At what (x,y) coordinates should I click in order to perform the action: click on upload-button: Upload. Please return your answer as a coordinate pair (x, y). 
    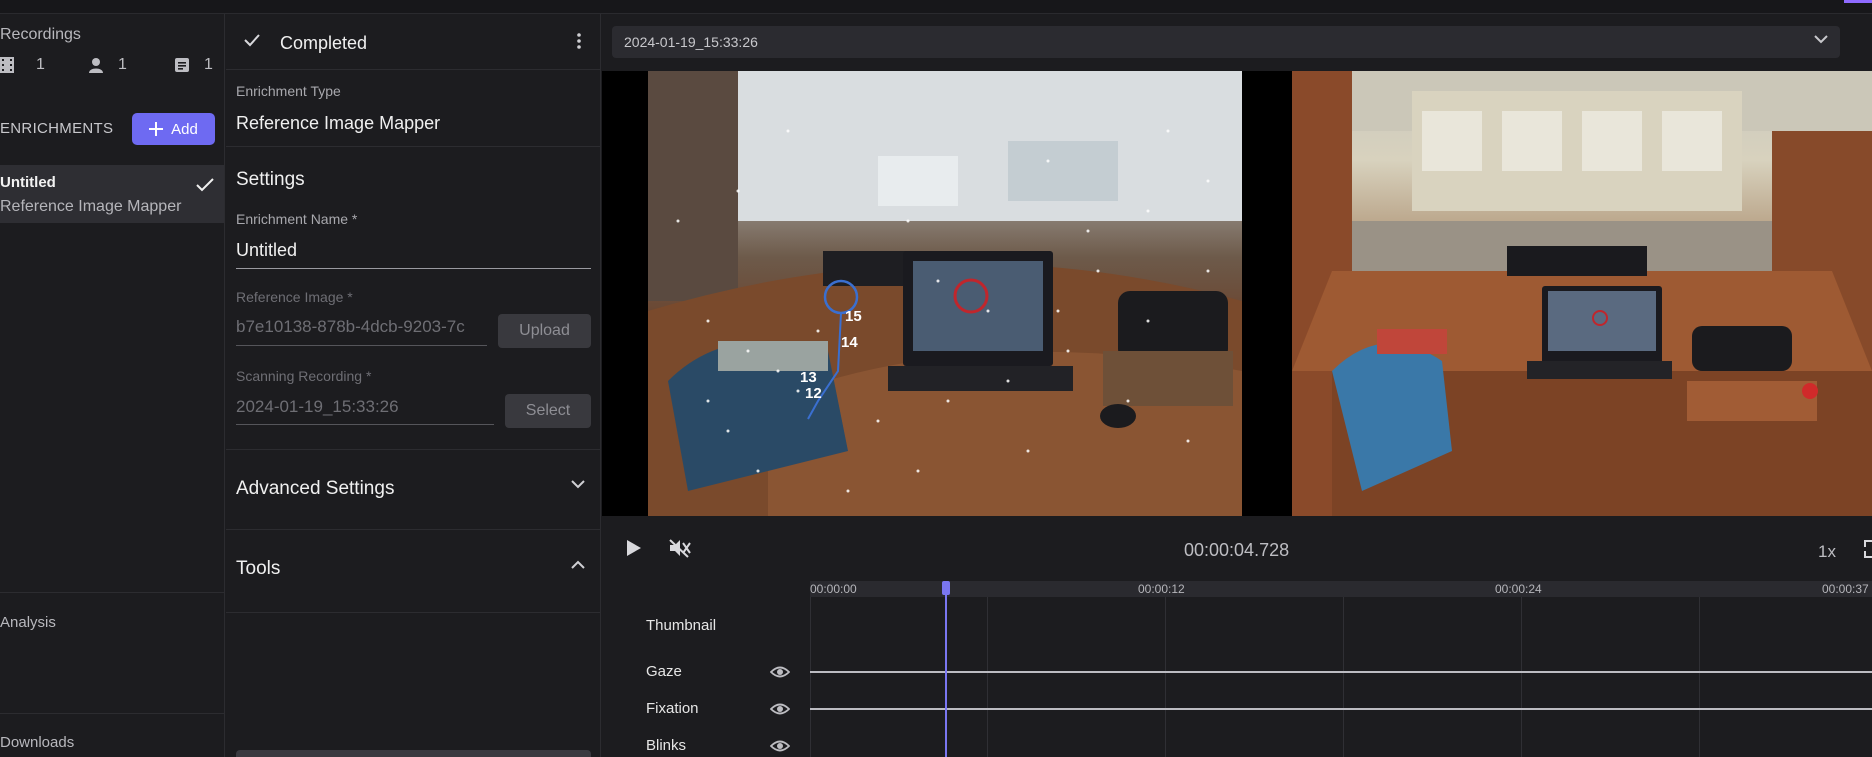
    Looking at the image, I should click on (544, 331).